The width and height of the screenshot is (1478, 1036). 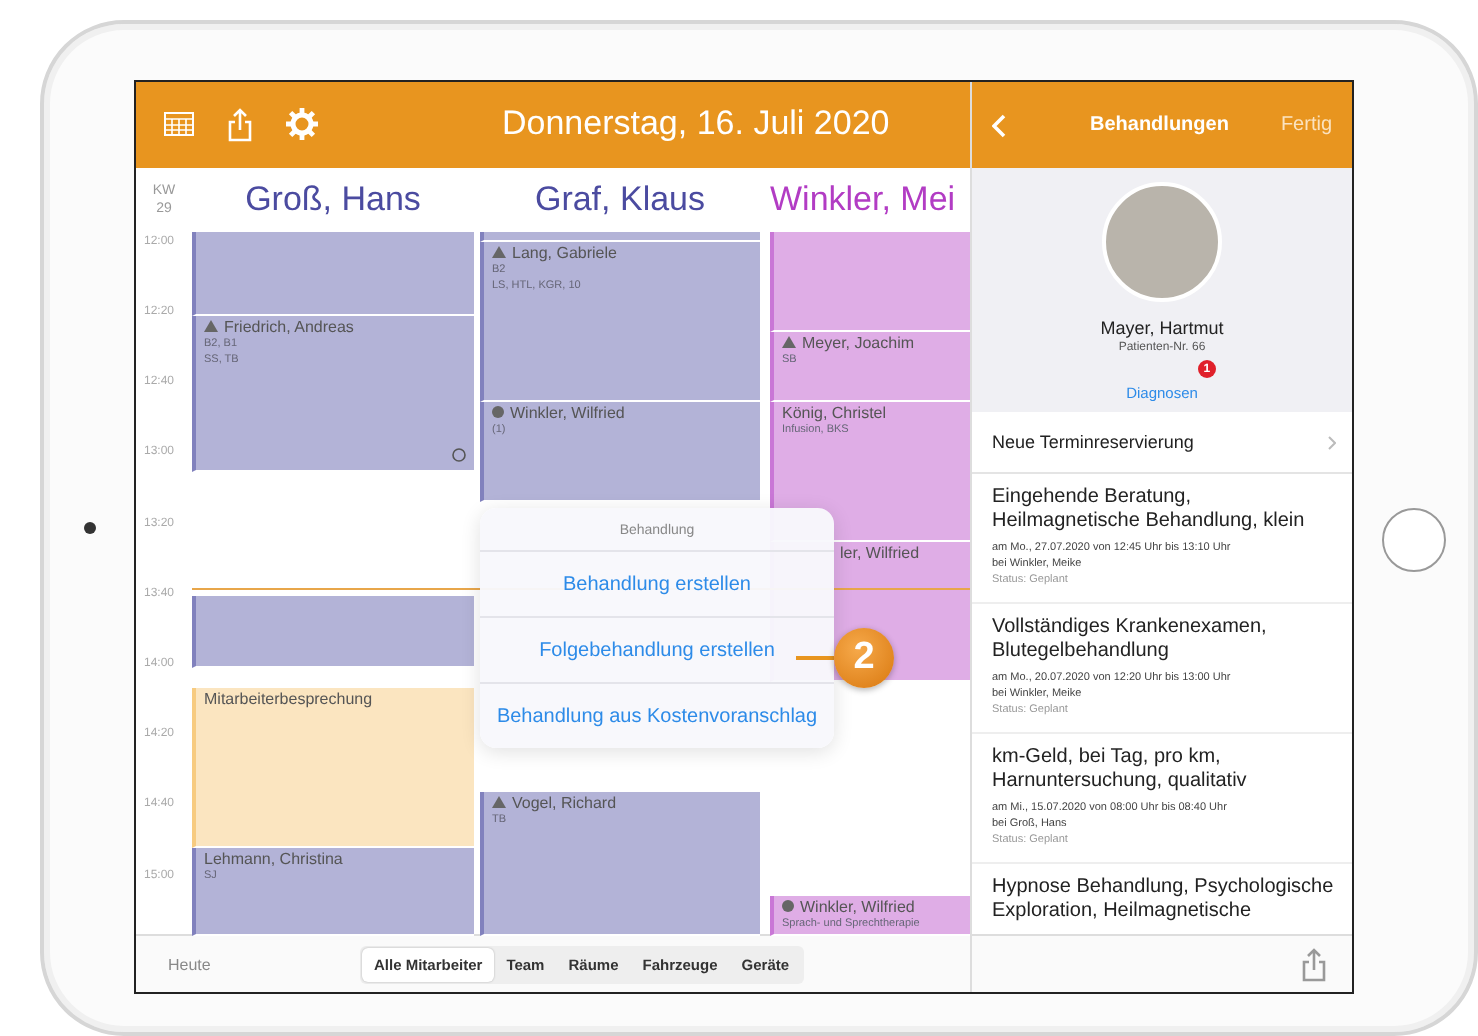 I want to click on meeting-title: Mitarbeiterbesprechung, so click(x=288, y=698).